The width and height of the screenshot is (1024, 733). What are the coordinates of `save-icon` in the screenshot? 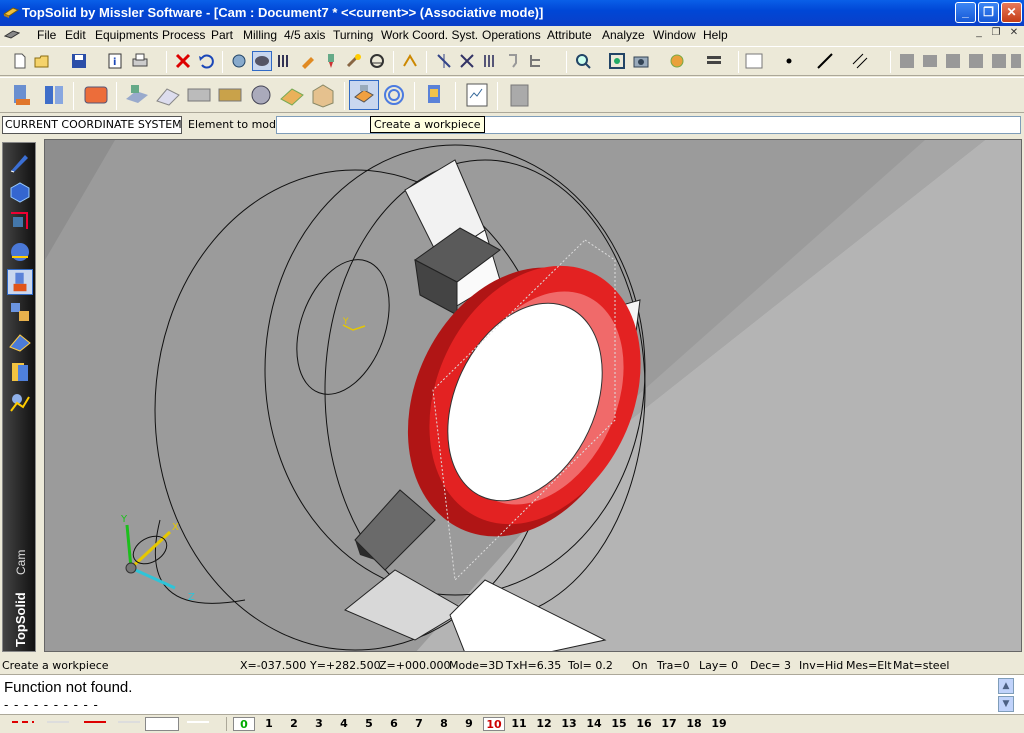 It's located at (79, 61).